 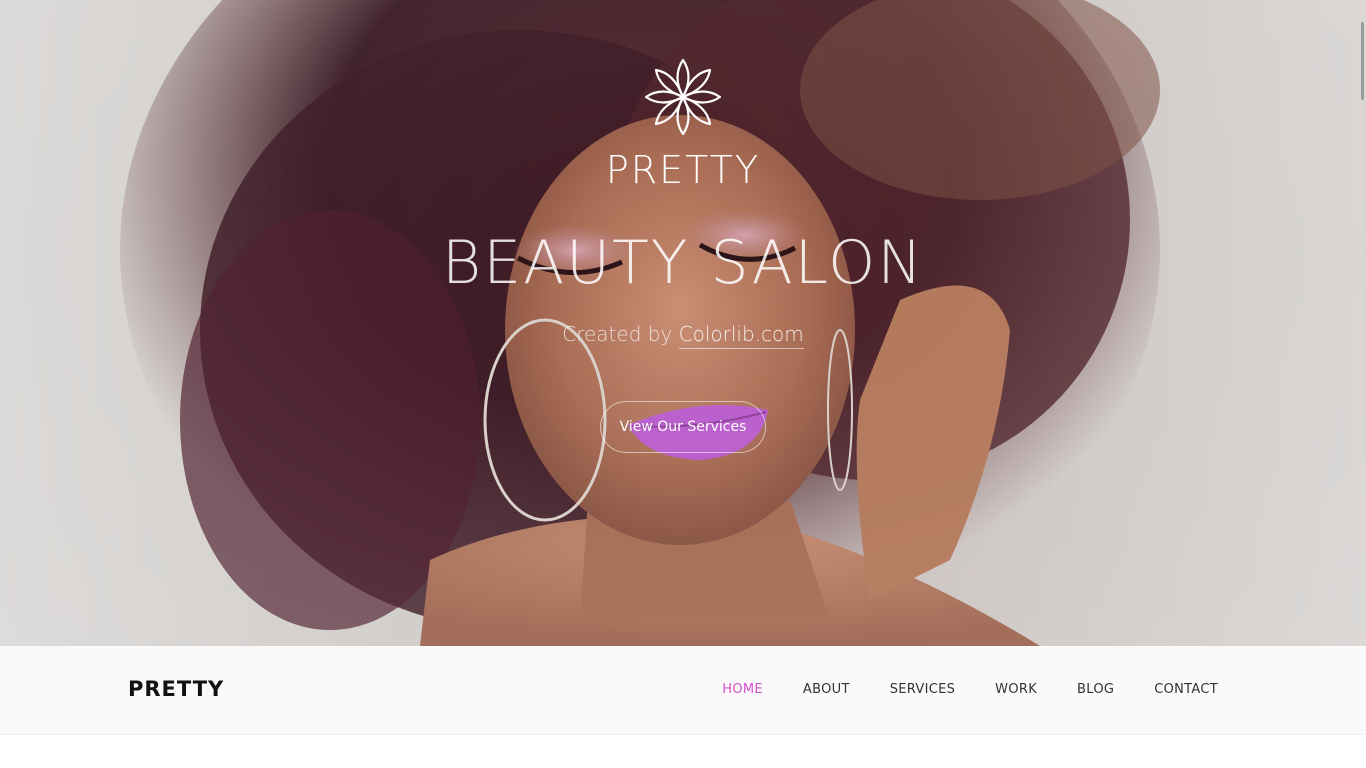 I want to click on nav-item-home: HOME, so click(x=742, y=689).